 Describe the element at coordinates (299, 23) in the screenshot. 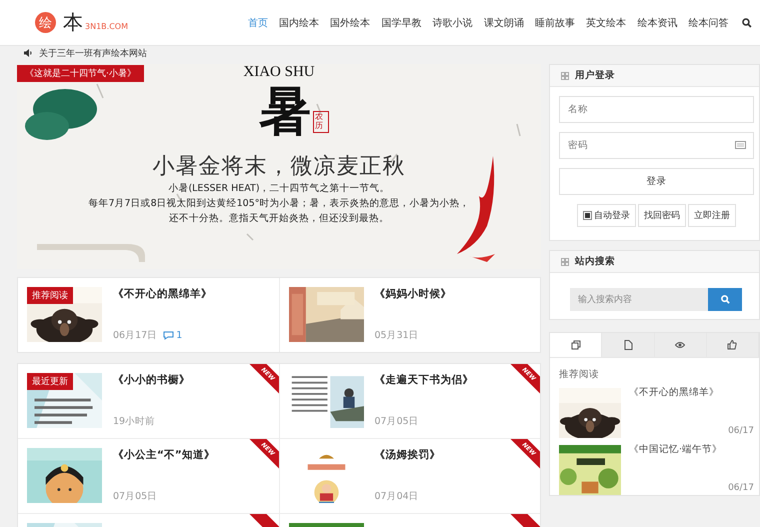

I see `nav-link: 国内绘本` at that location.